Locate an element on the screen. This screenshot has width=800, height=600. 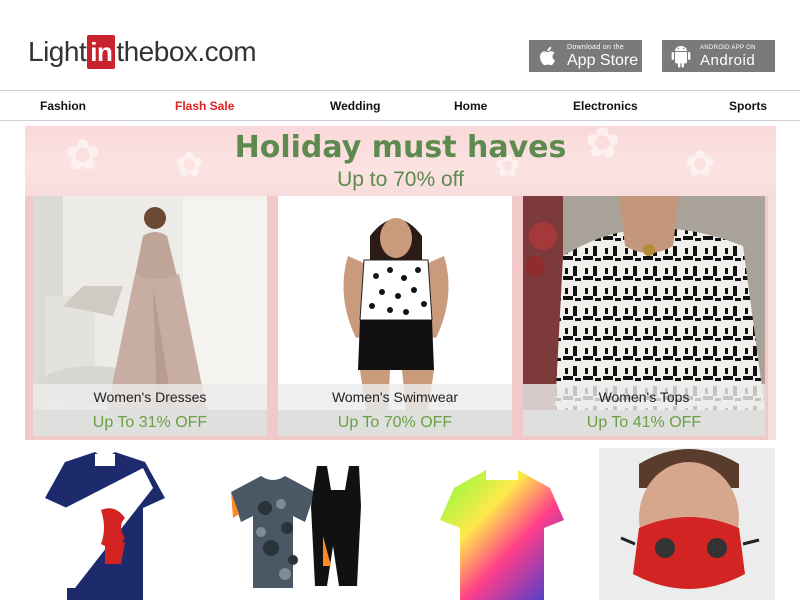
product-sports-face-mask is located at coordinates (687, 524).